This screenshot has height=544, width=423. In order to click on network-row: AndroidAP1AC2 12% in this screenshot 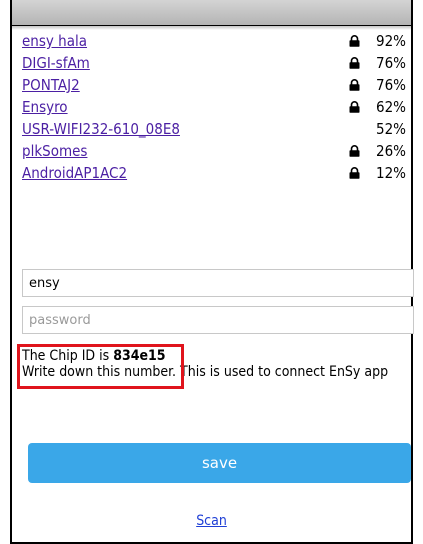, I will do `click(214, 173)`.